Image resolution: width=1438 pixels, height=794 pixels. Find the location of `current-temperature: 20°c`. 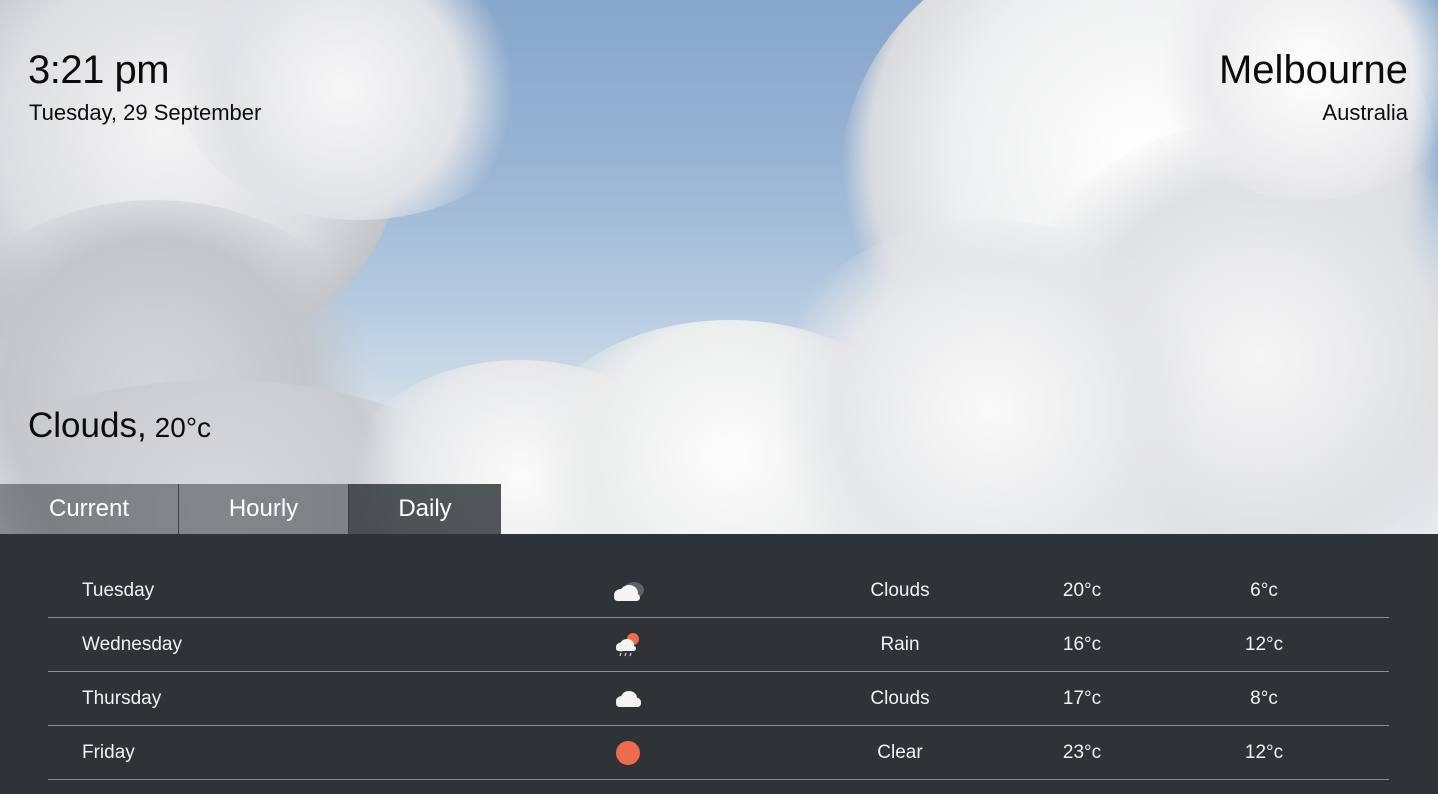

current-temperature: 20°c is located at coordinates (183, 427).